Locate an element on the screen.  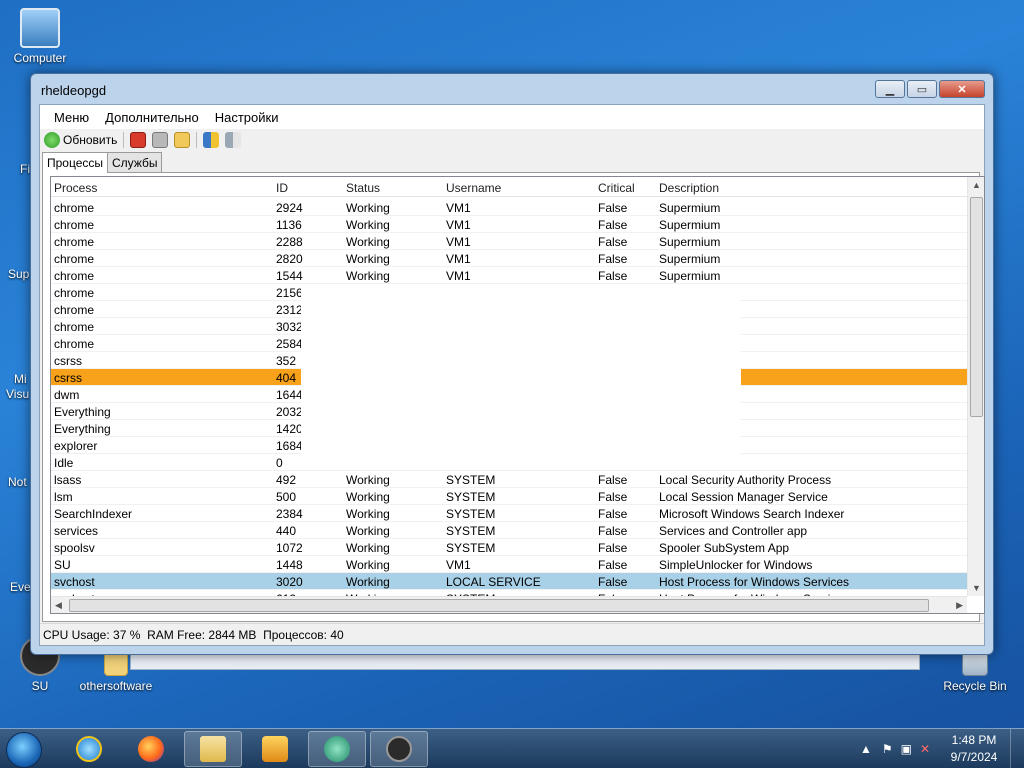
network-icon: ▣ is located at coordinates (906, 749).